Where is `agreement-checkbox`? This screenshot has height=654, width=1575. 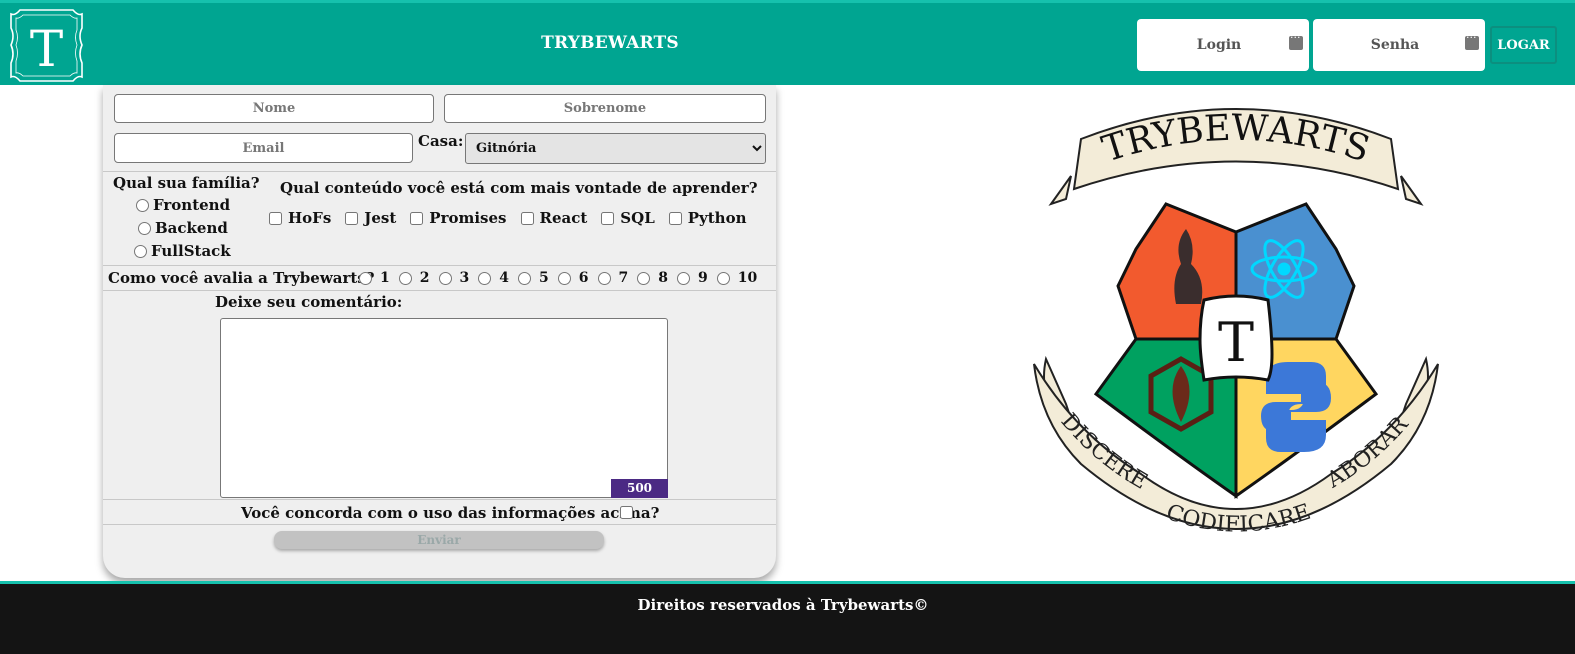 agreement-checkbox is located at coordinates (626, 512).